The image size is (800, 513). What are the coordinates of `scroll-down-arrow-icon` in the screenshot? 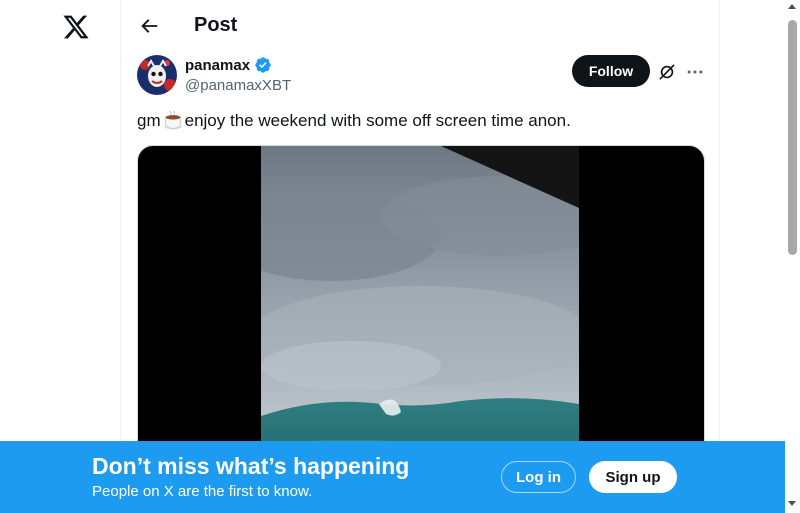 It's located at (792, 503).